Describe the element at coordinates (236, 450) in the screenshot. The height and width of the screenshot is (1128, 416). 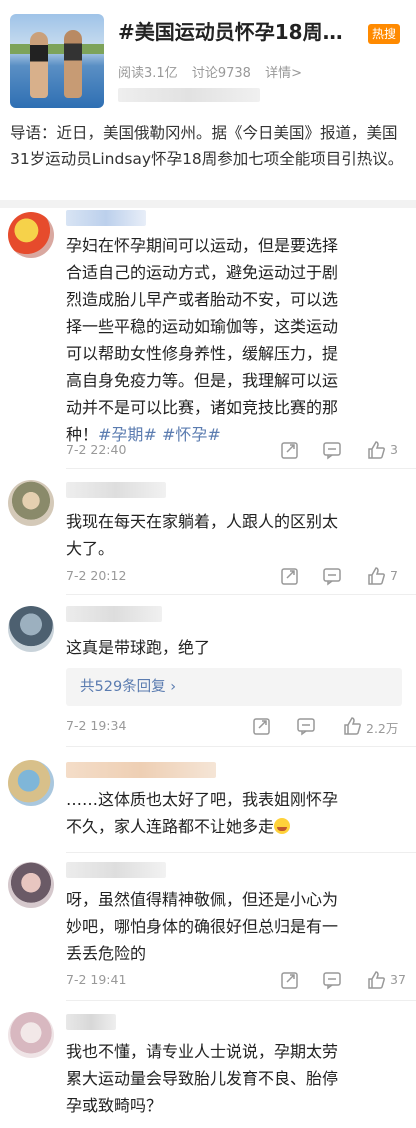
I see `comment-meta: 7-2 22:40 3` at that location.